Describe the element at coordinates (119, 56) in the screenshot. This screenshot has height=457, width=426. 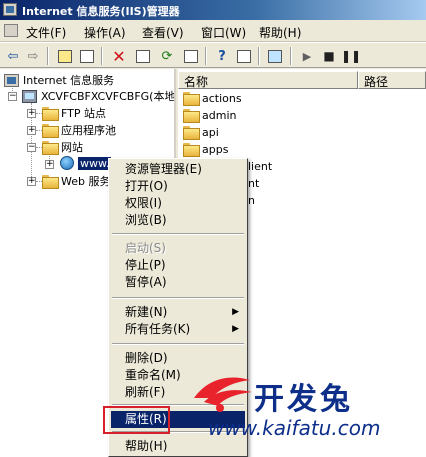
I see `delete-x-icon: ✕` at that location.